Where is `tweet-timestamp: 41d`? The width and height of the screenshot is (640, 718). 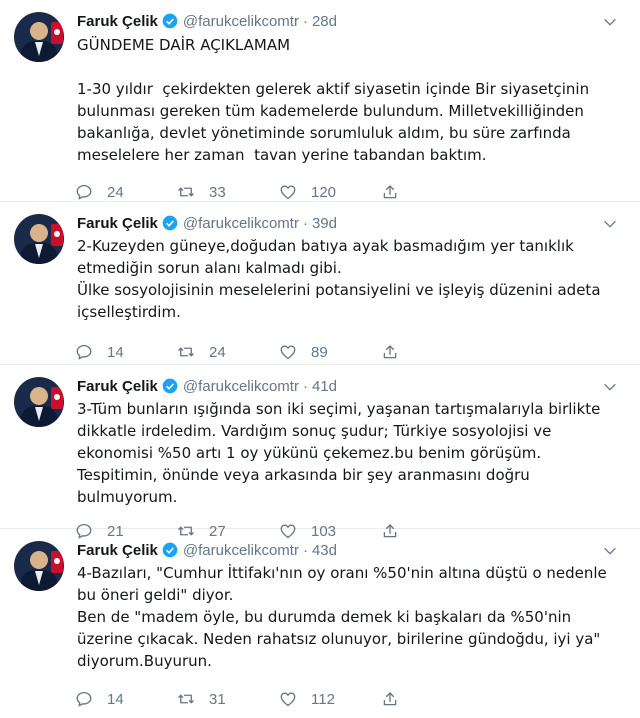 tweet-timestamp: 41d is located at coordinates (324, 386).